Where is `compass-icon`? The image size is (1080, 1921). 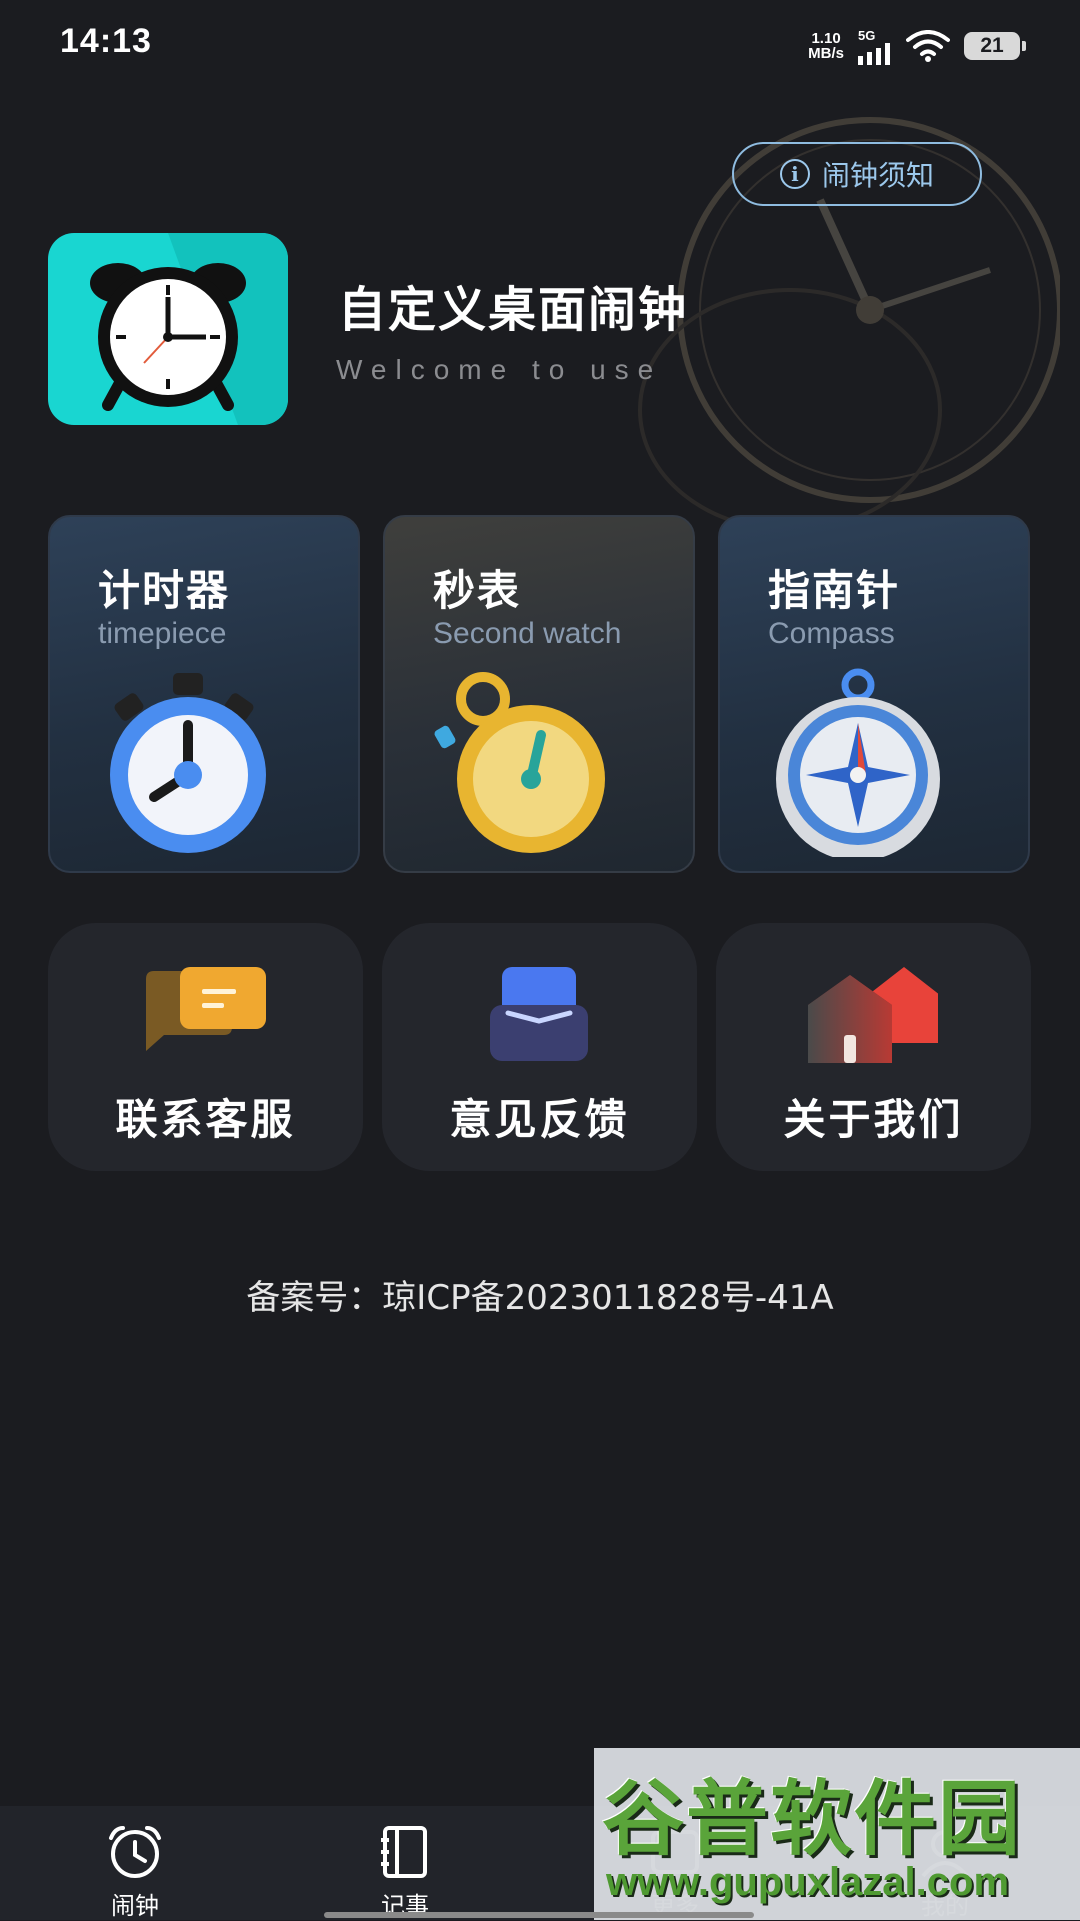 compass-icon is located at coordinates (858, 762).